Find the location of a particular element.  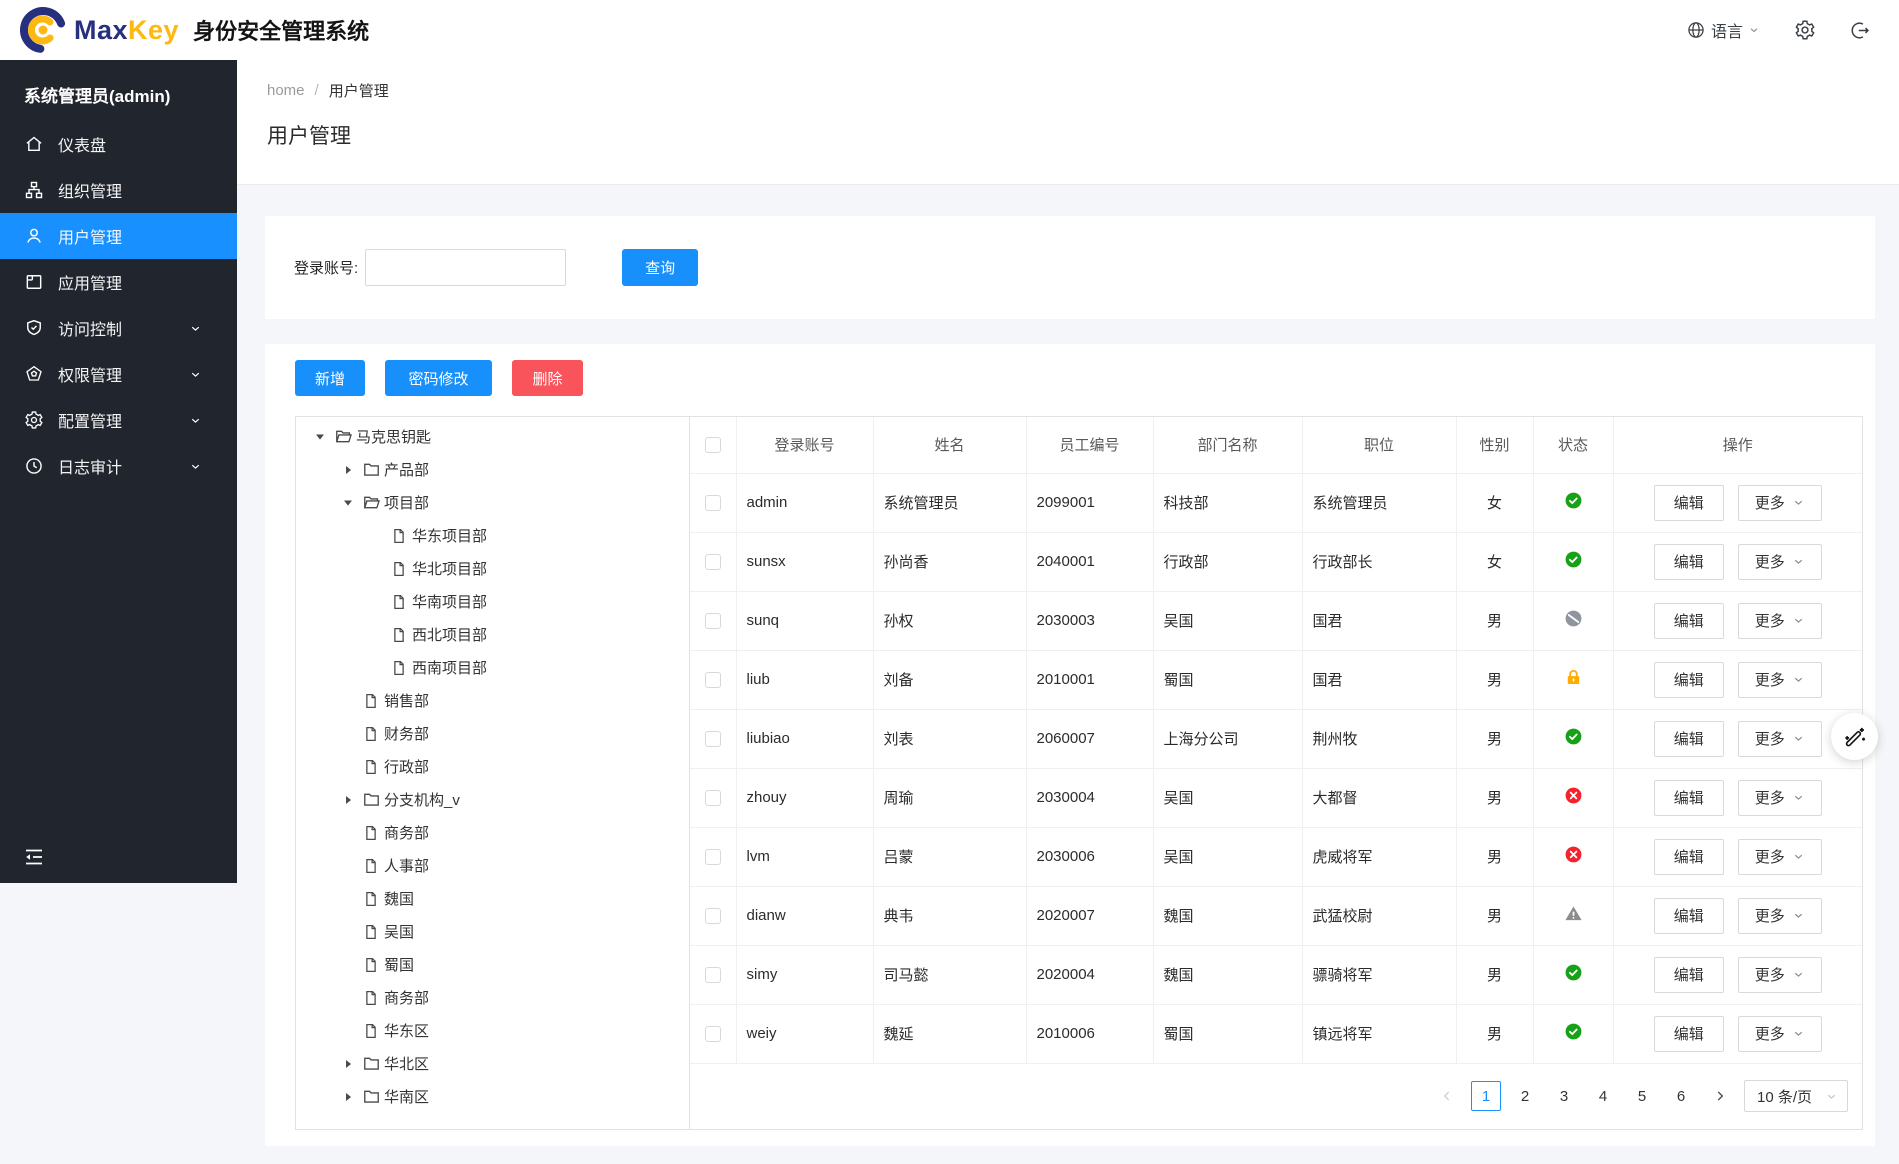

cell-name: 司马懿 is located at coordinates (950, 975).